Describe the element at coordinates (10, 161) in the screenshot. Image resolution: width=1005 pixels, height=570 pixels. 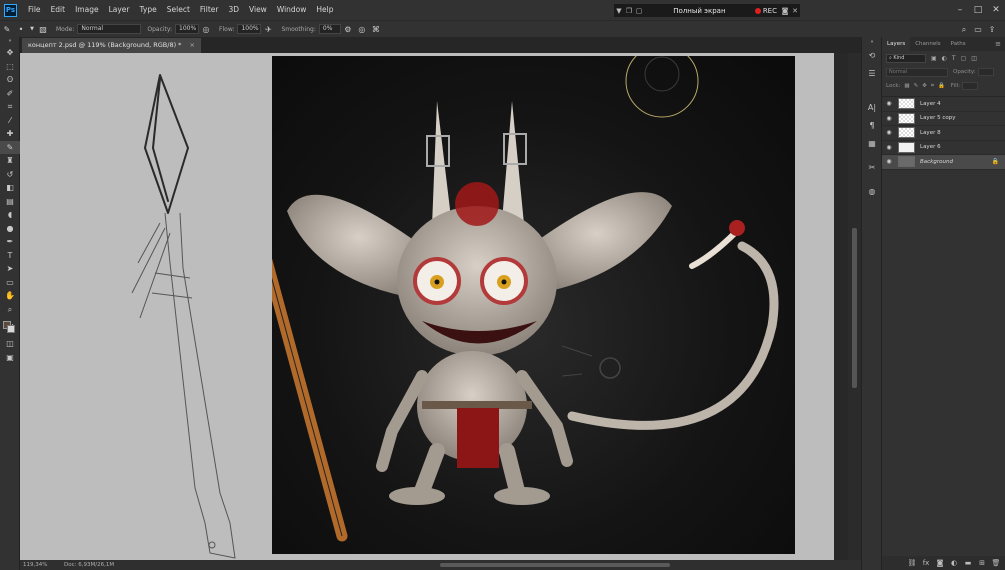
I see `clone-stamp-icon: ♜` at that location.